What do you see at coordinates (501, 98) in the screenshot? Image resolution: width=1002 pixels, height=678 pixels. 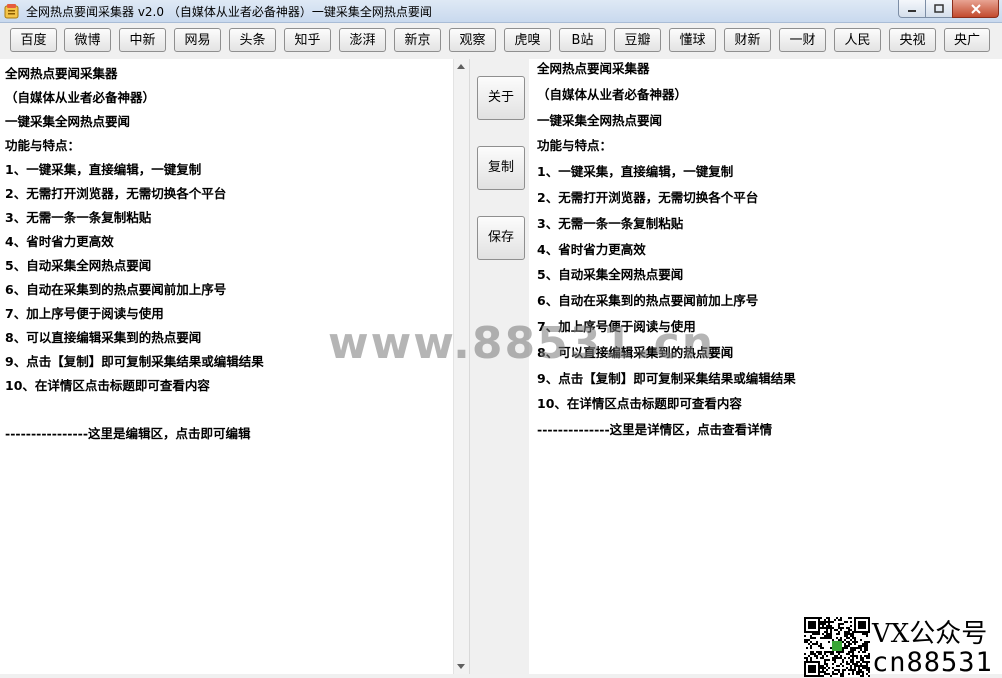 I see `about-button: 关于` at bounding box center [501, 98].